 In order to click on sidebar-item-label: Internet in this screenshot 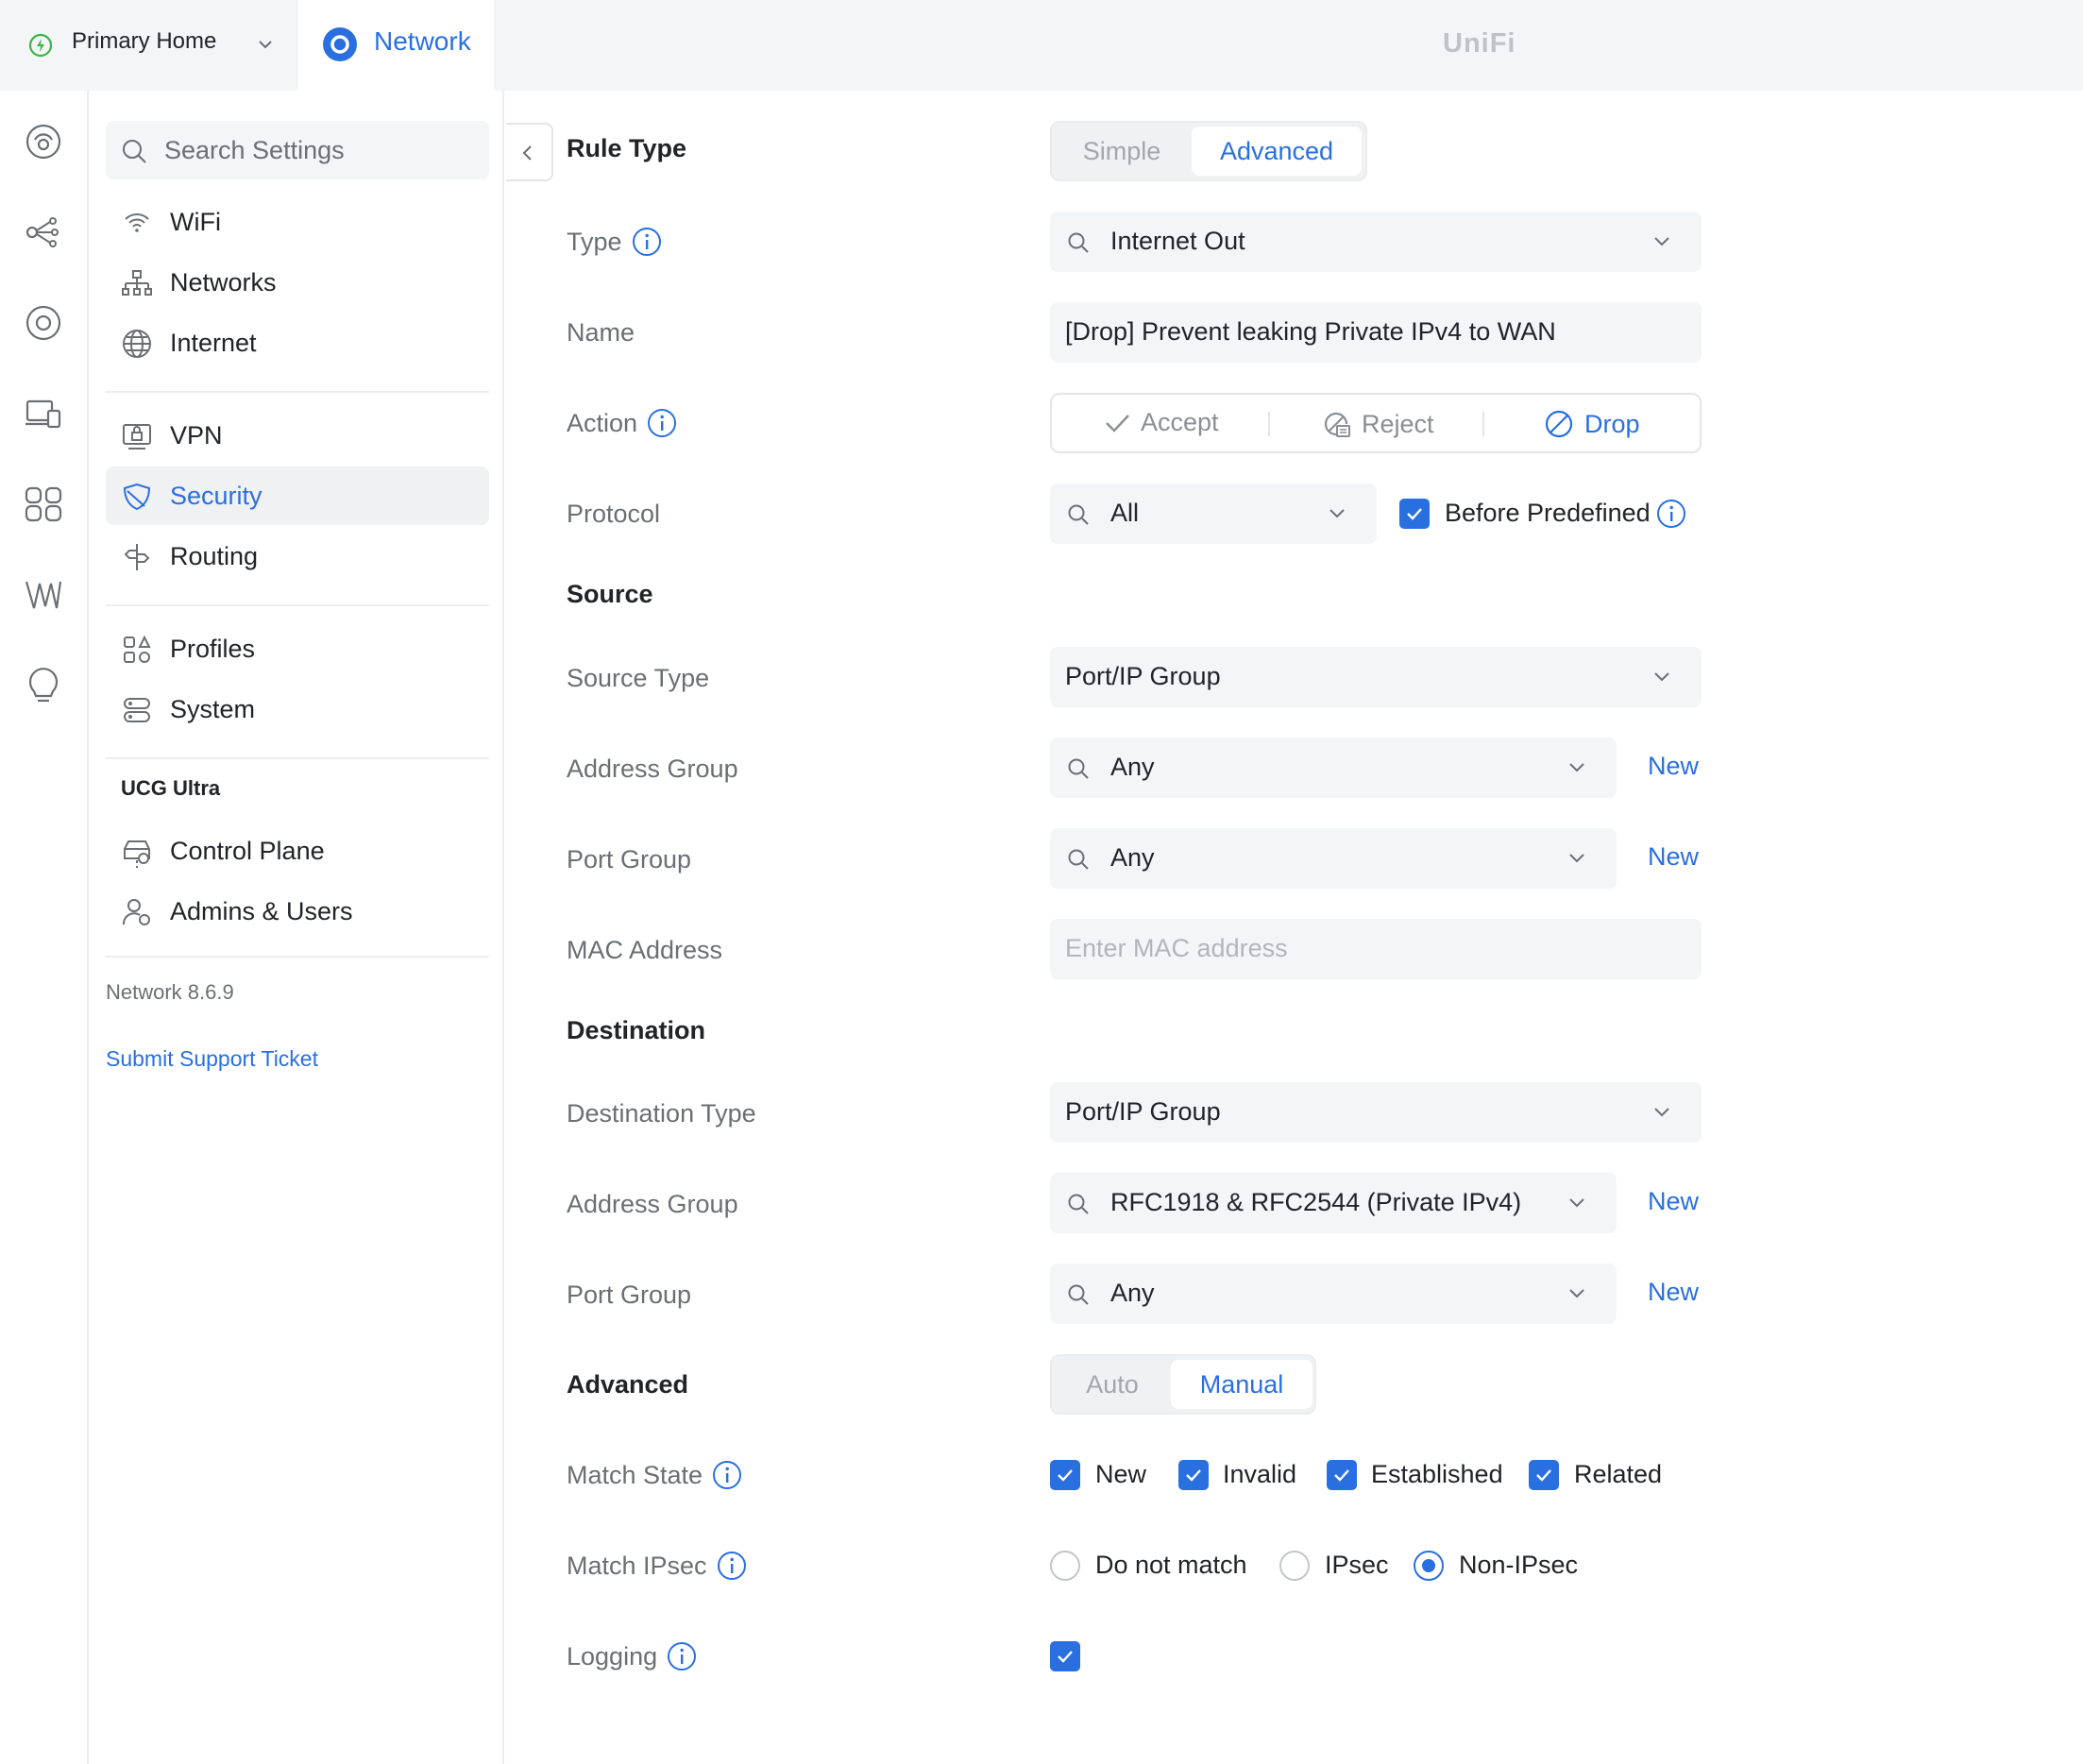, I will do `click(213, 343)`.